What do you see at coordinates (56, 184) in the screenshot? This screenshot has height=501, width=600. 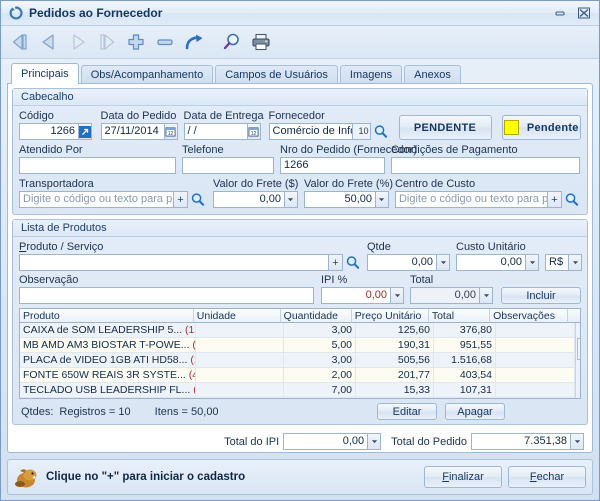 I see `transportadora-label: Transportadora` at bounding box center [56, 184].